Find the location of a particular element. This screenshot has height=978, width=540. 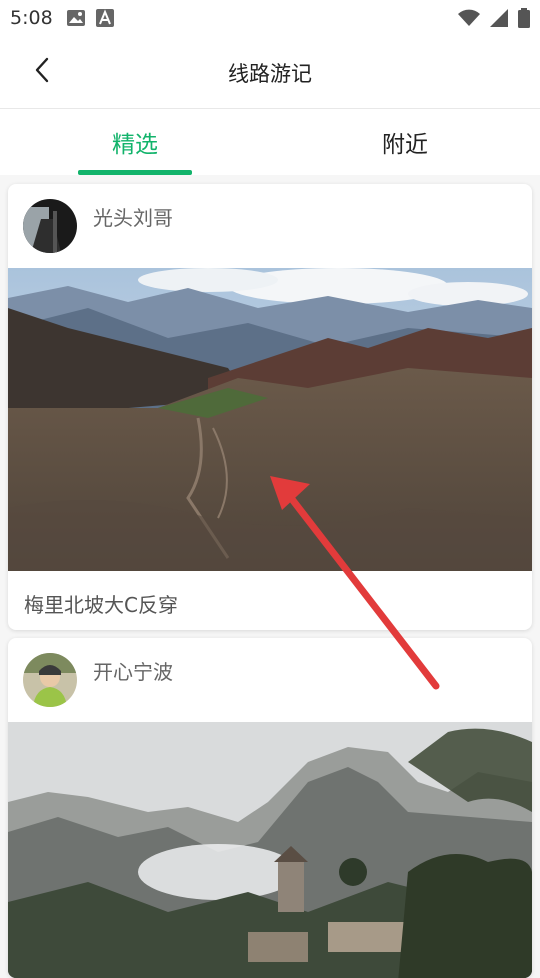

card-title: 梅里北坡大C反穿 is located at coordinates (101, 603).